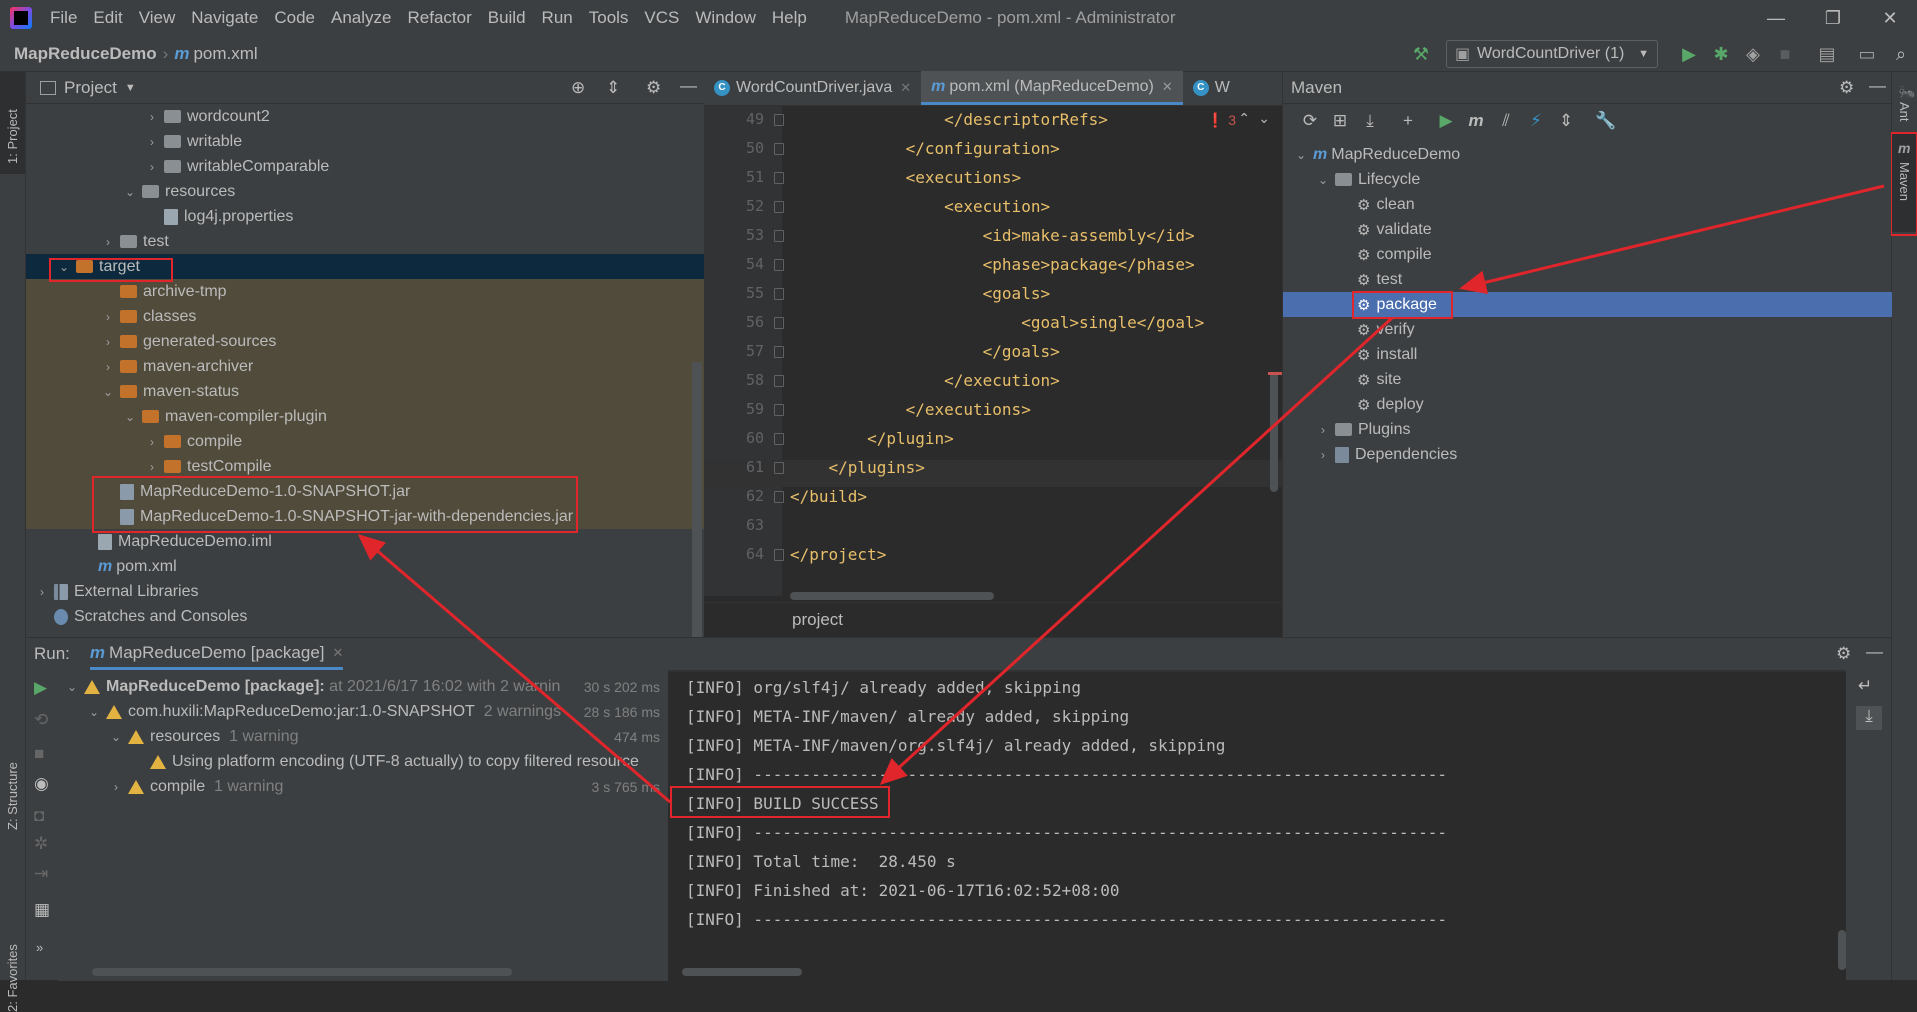  What do you see at coordinates (817, 620) in the screenshot?
I see `xml-breadcrumb: project` at bounding box center [817, 620].